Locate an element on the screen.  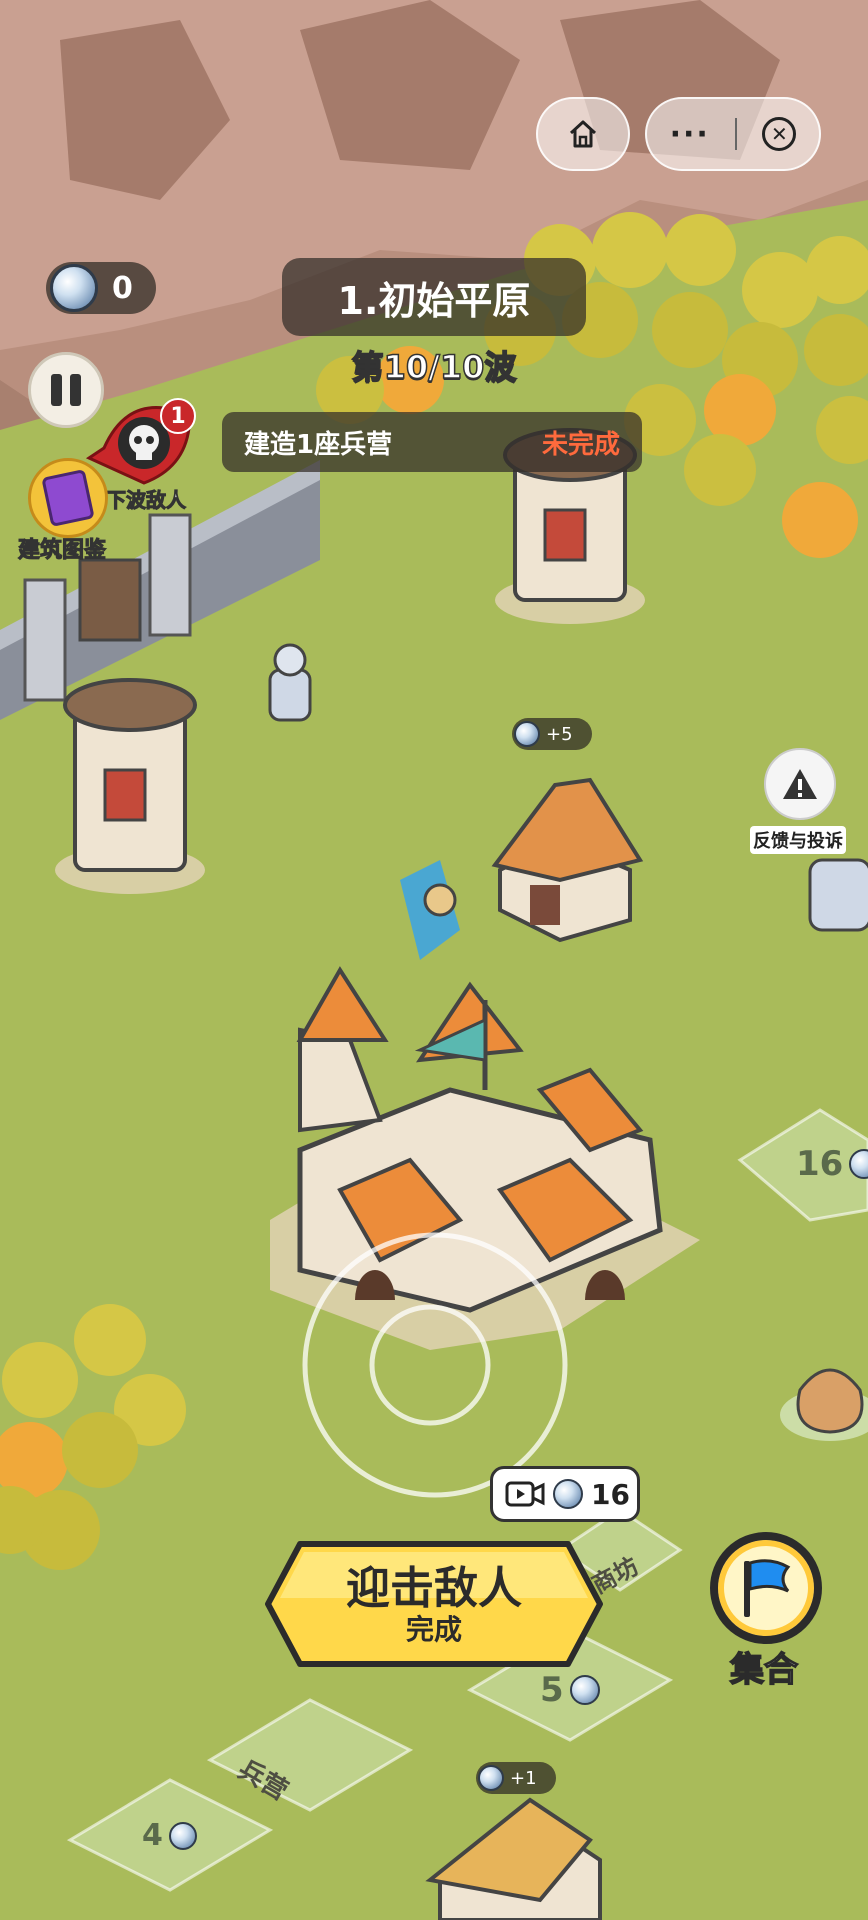
more-icon: ··· is located at coordinates (690, 134).